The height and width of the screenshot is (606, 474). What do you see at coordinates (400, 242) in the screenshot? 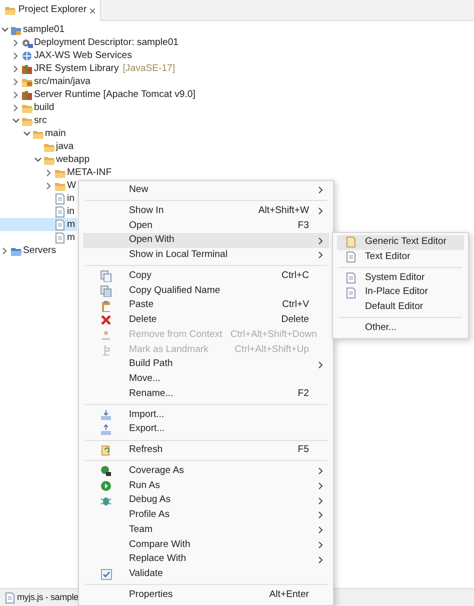
I see `menu-item: Generic Text Editor` at bounding box center [400, 242].